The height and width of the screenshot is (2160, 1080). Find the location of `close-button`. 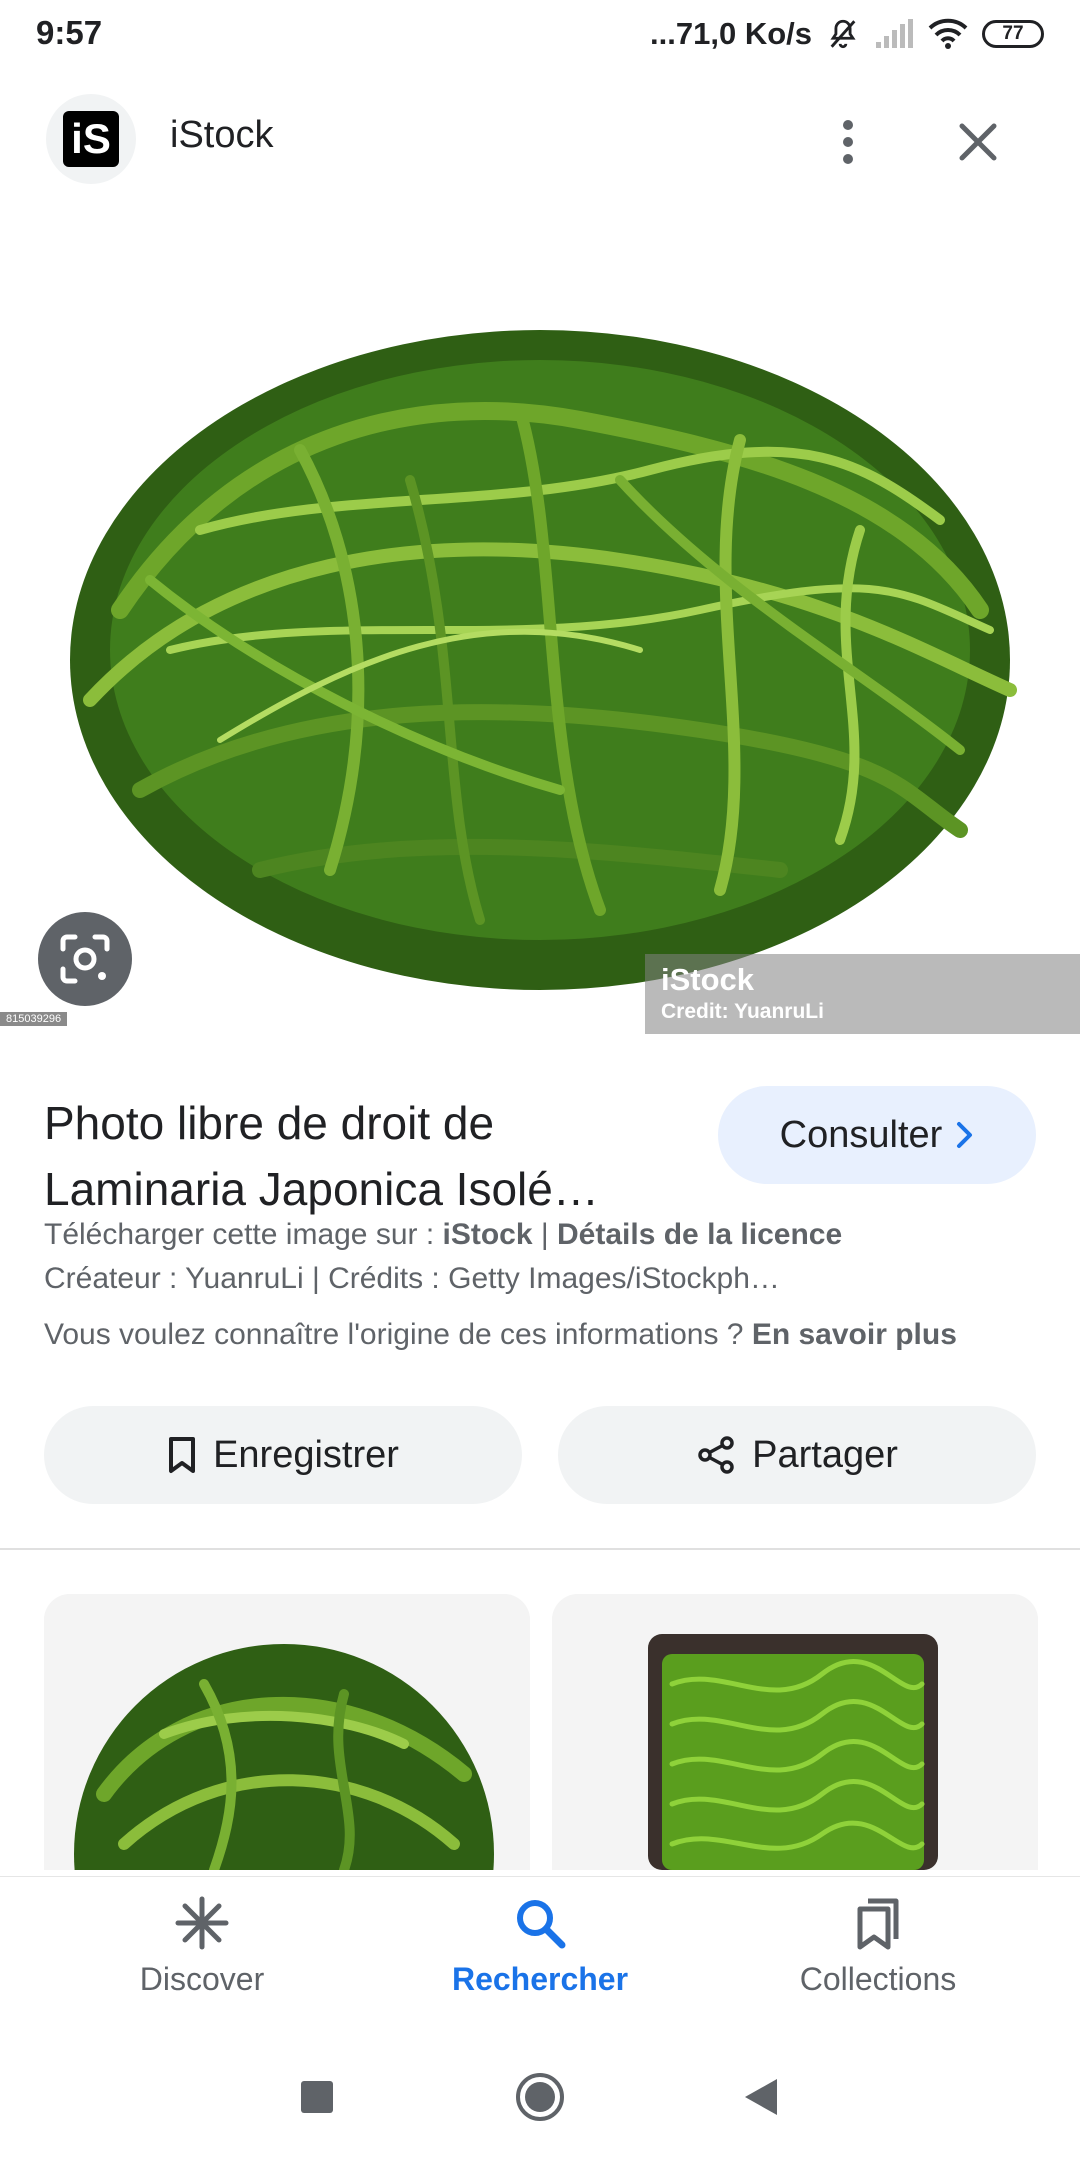

close-button is located at coordinates (978, 142).